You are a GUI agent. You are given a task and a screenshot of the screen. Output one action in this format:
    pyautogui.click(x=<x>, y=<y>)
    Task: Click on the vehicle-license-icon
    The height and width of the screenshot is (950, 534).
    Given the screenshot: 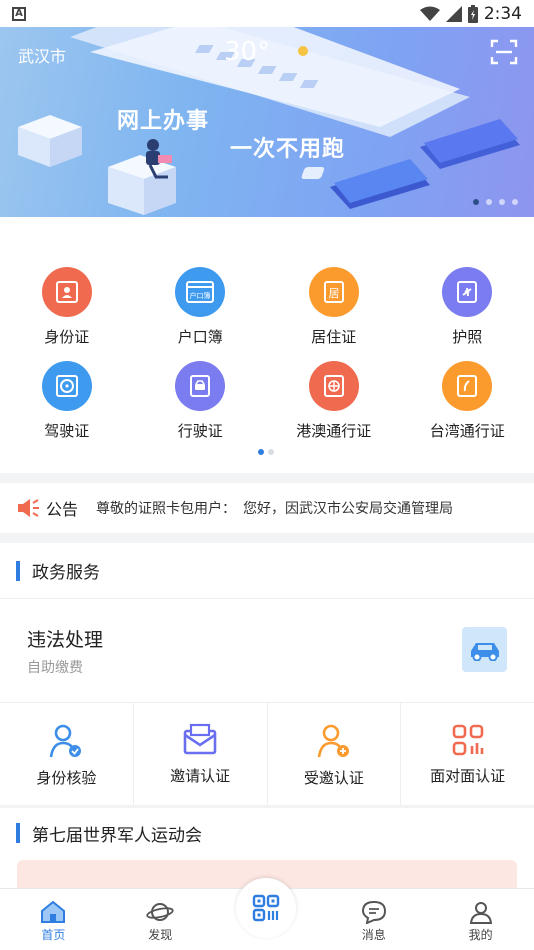 What is the action you would take?
    pyautogui.click(x=200, y=386)
    